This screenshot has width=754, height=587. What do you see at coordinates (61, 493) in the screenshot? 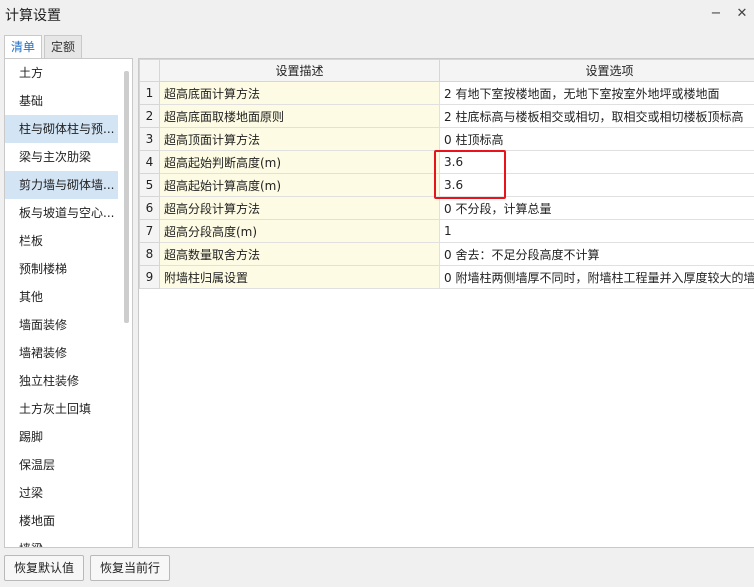
I see `category-item: 过梁` at bounding box center [61, 493].